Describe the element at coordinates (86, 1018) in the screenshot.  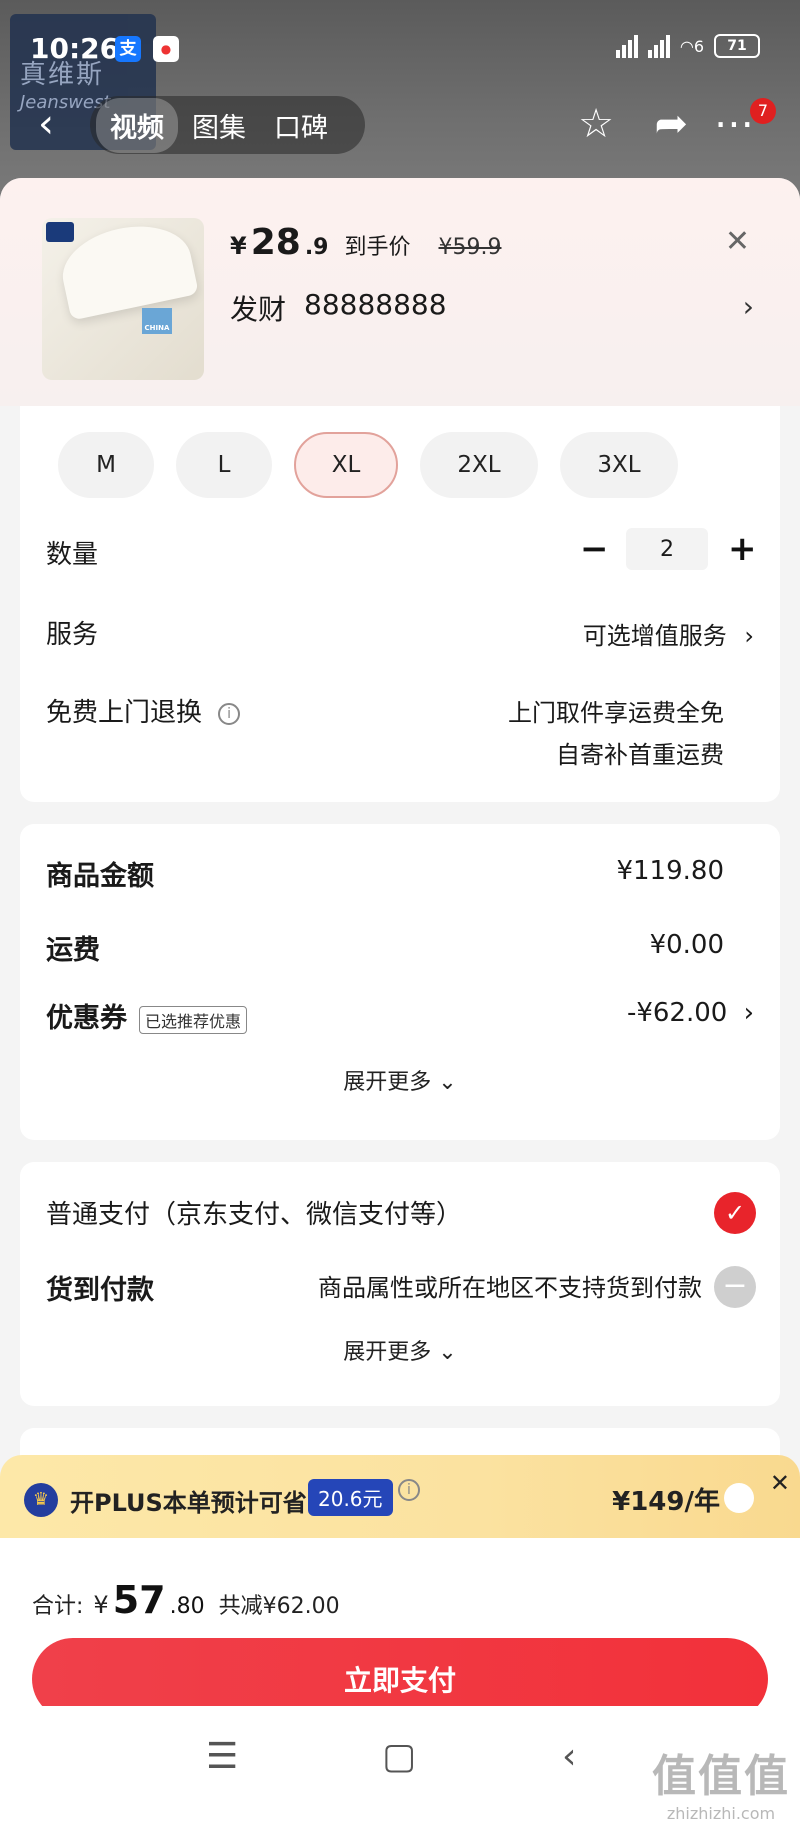
I see `coupon-label-text: 优惠券` at that location.